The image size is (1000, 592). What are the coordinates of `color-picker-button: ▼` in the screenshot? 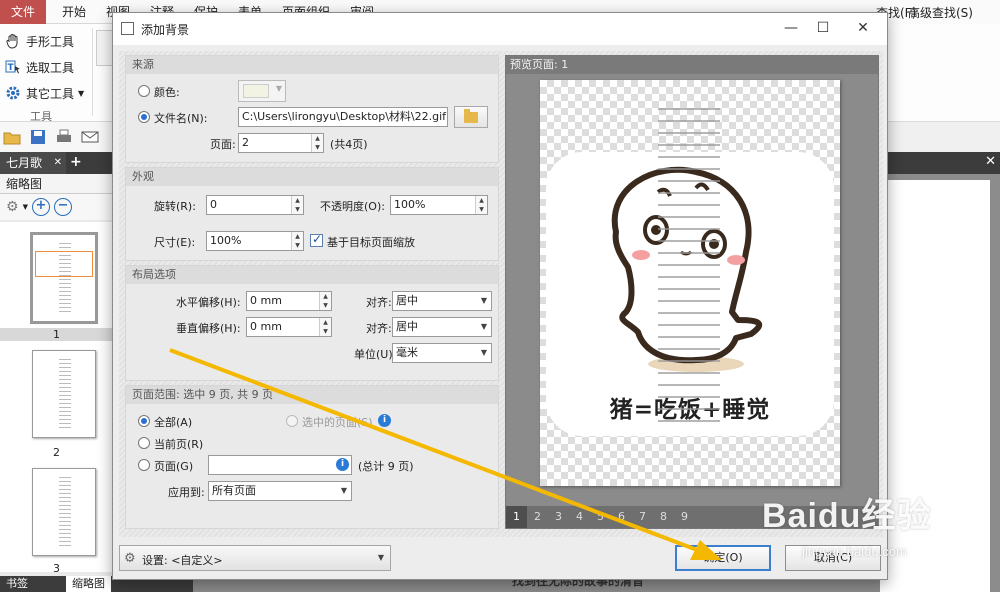 It's located at (262, 91).